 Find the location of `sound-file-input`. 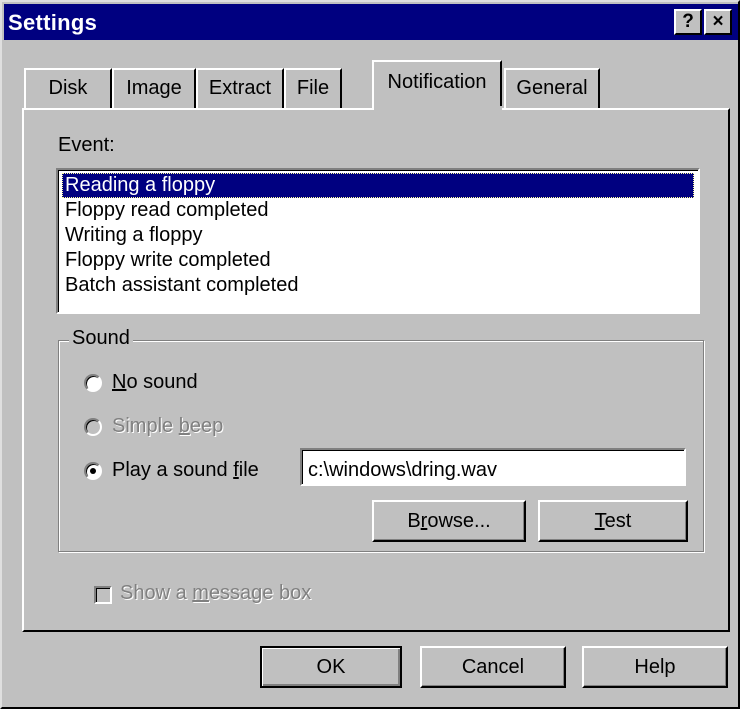

sound-file-input is located at coordinates (493, 467).